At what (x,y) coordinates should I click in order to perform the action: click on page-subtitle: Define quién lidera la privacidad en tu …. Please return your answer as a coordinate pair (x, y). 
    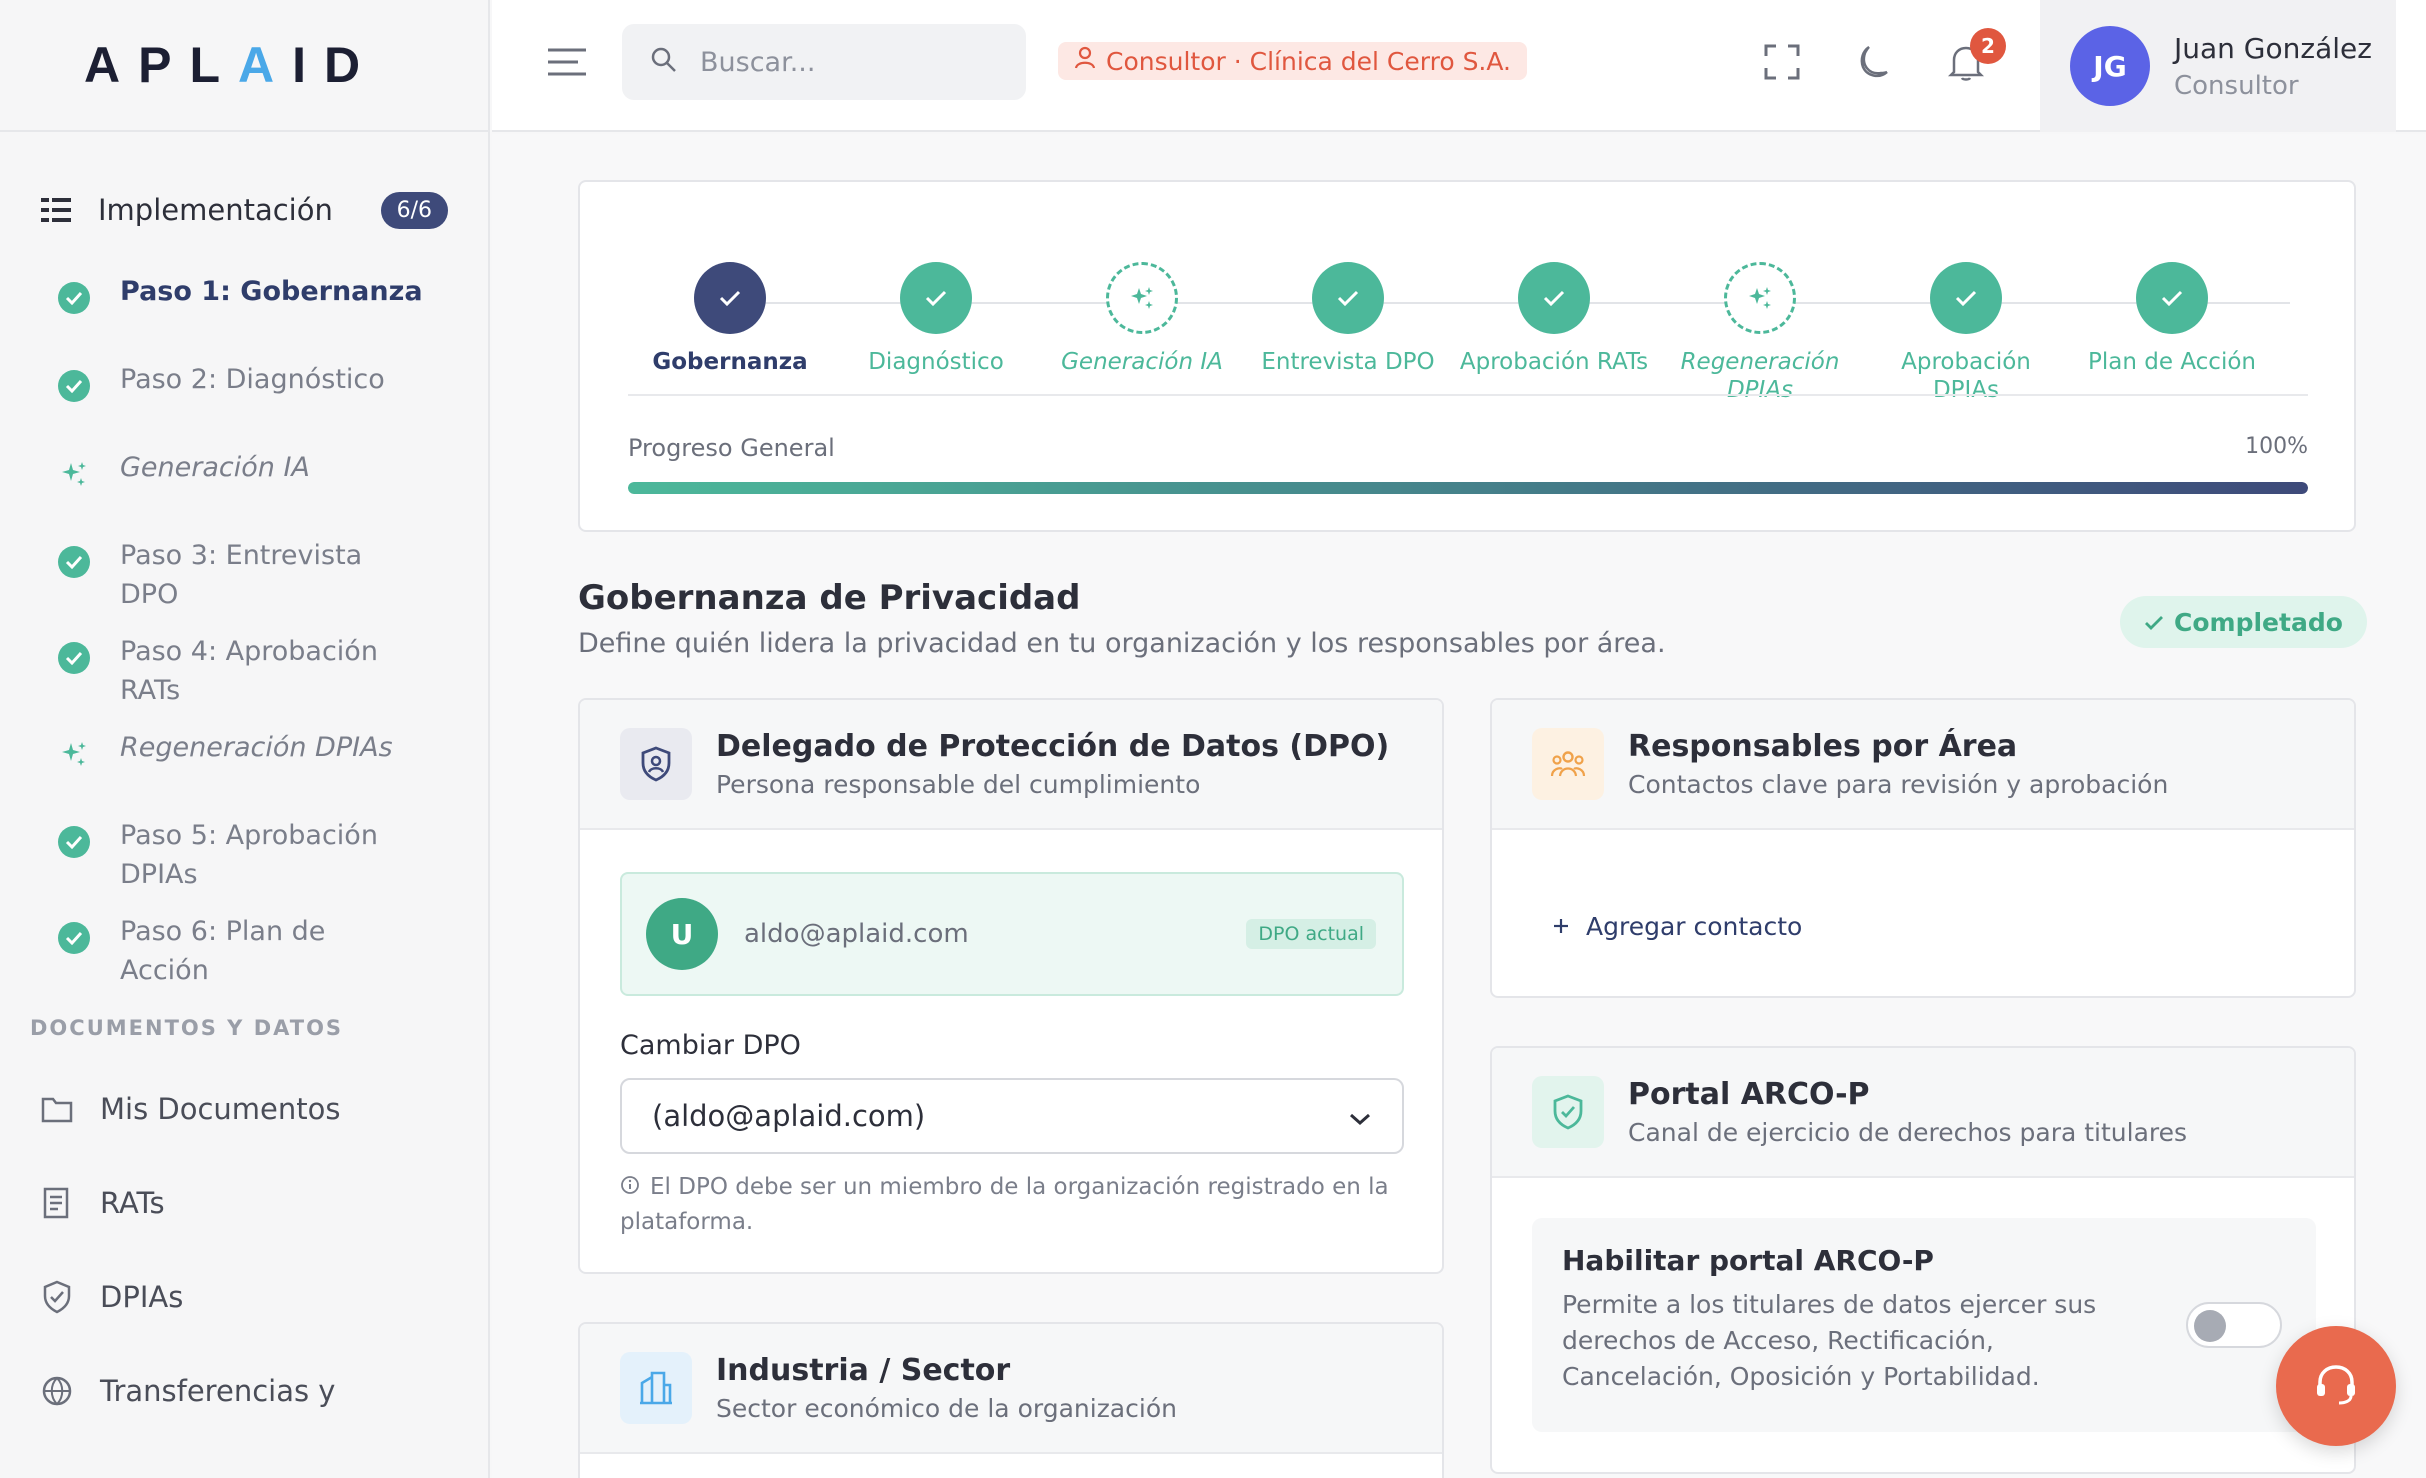
    Looking at the image, I should click on (1122, 643).